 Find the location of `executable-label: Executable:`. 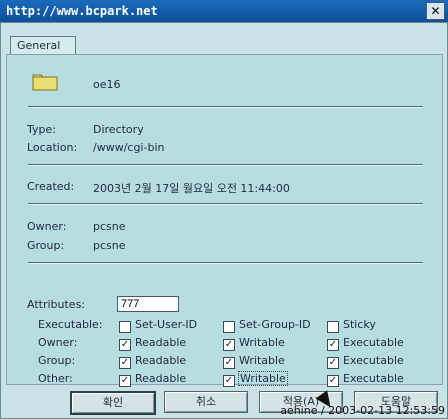

executable-label: Executable: is located at coordinates (70, 324).